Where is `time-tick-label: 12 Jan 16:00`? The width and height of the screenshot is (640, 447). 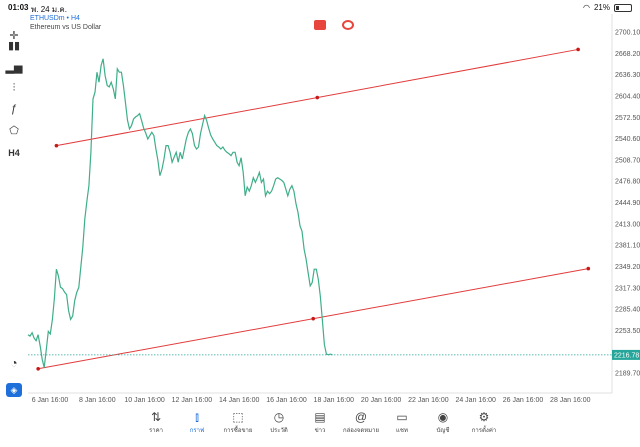
time-tick-label: 12 Jan 16:00 is located at coordinates (192, 400).